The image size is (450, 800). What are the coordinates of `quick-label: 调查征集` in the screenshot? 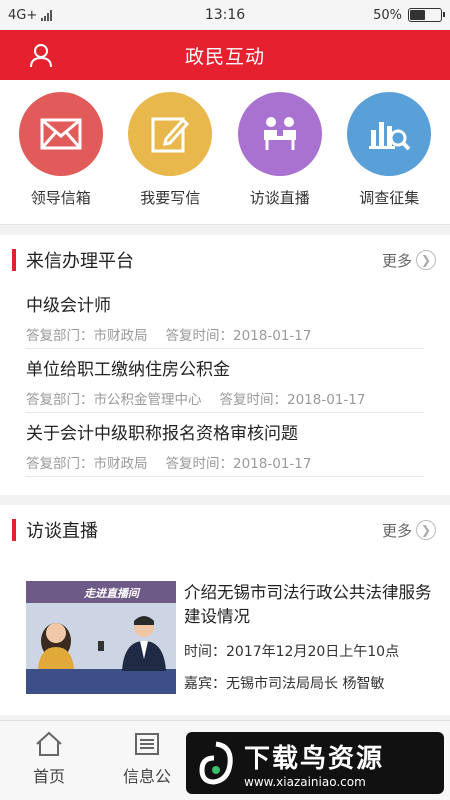 It's located at (389, 198).